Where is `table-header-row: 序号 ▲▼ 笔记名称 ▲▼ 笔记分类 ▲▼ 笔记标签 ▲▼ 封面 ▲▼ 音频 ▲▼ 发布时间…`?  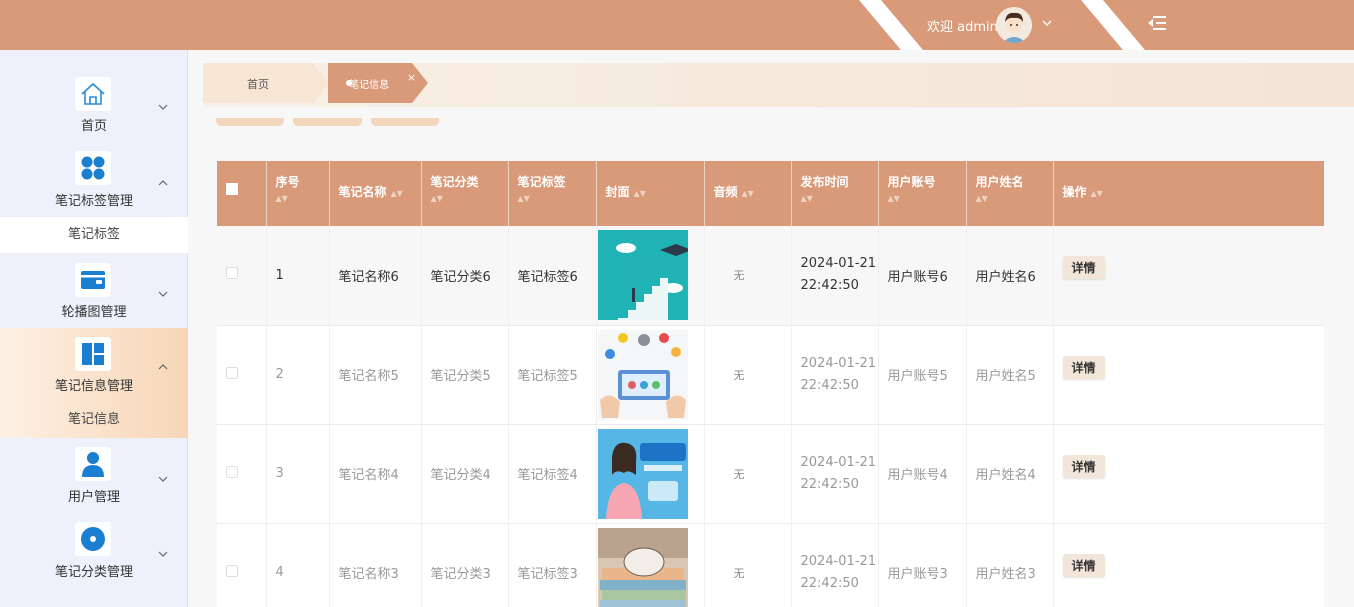 table-header-row: 序号 ▲▼ 笔记名称 ▲▼ 笔记分类 ▲▼ 笔记标签 ▲▼ 封面 ▲▼ 音频 ▲▼ 发布时间… is located at coordinates (770, 193).